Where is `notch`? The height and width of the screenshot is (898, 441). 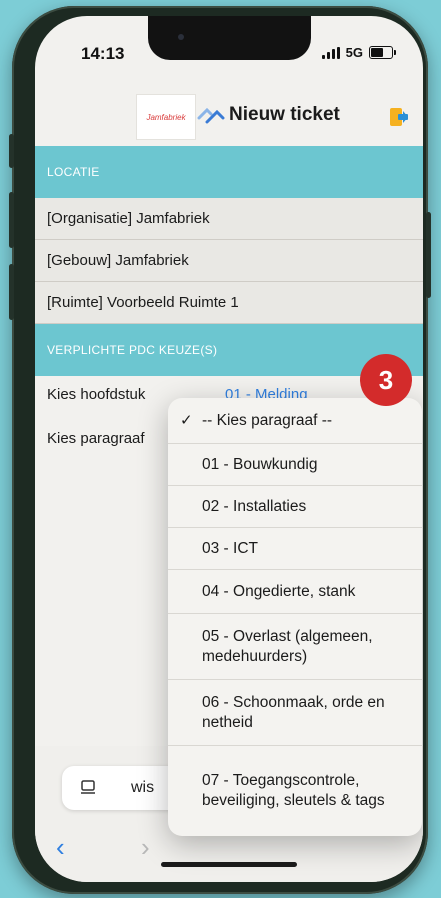
notch is located at coordinates (229, 38).